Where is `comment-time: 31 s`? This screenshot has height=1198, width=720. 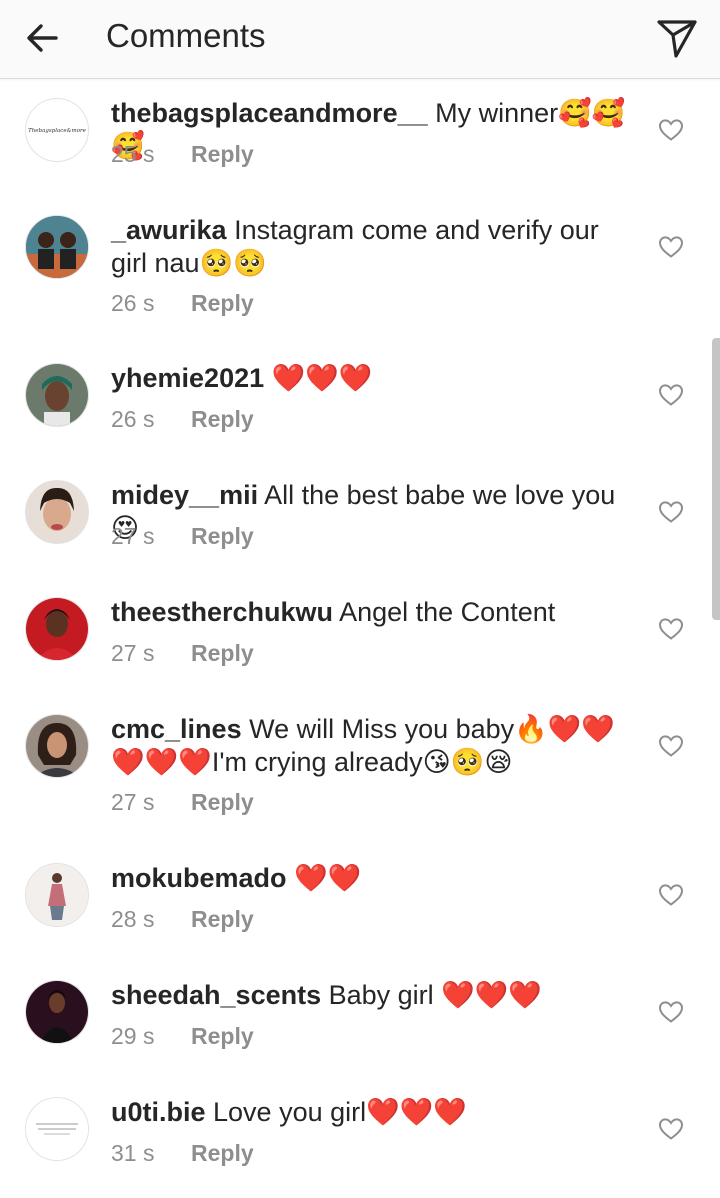 comment-time: 31 s is located at coordinates (133, 1153).